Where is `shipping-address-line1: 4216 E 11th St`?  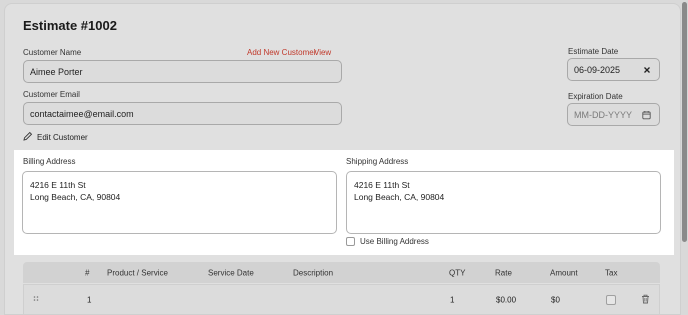
shipping-address-line1: 4216 E 11th St is located at coordinates (382, 185).